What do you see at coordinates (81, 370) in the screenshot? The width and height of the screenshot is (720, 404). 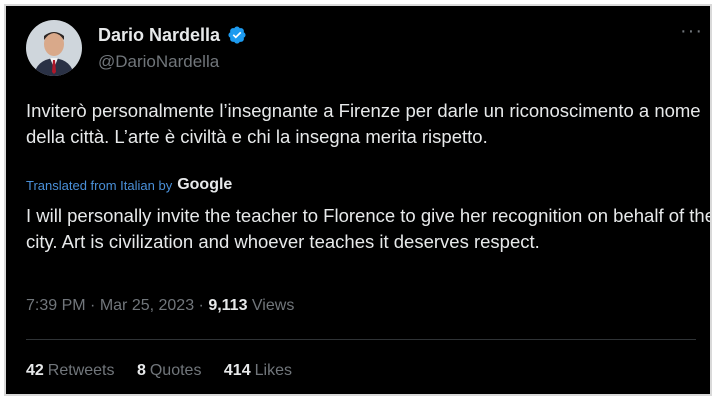 I see `retweets-label: Retweets` at bounding box center [81, 370].